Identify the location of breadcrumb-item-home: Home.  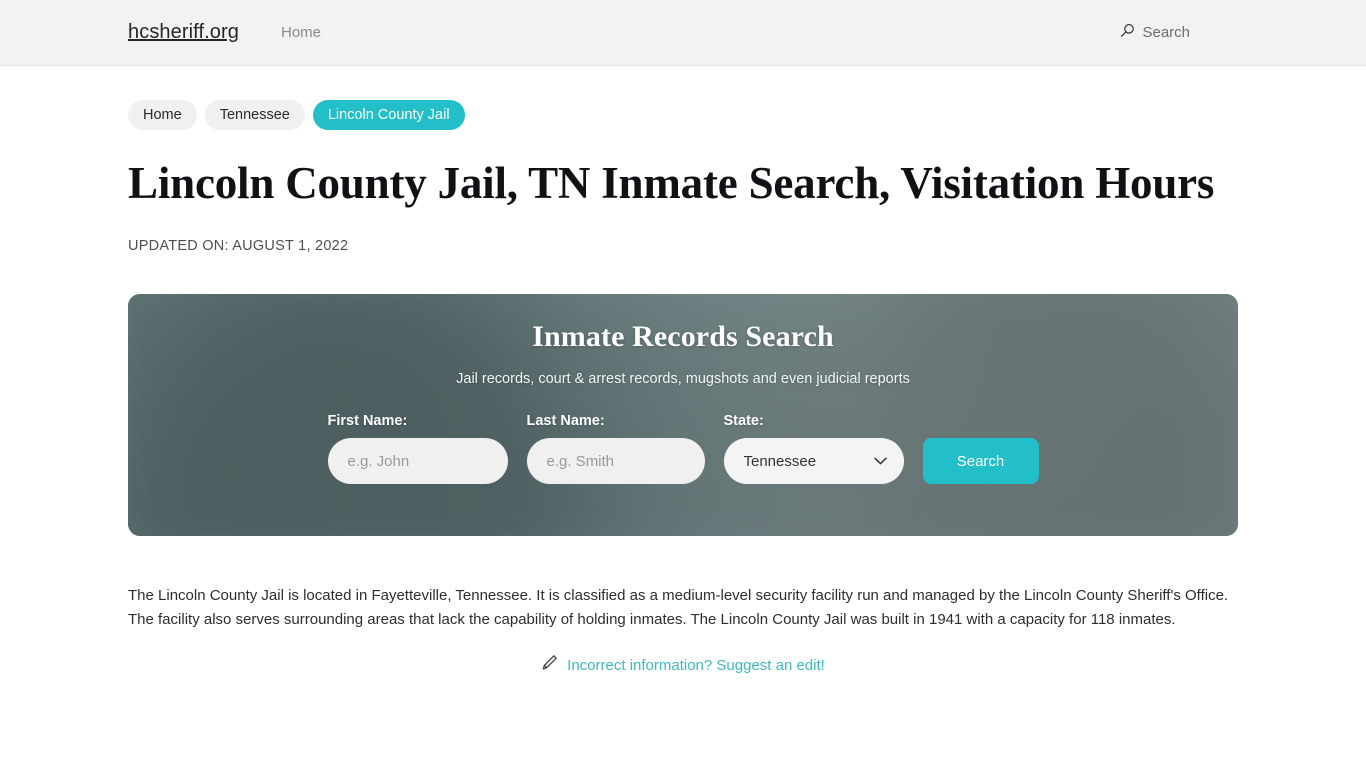
(162, 115).